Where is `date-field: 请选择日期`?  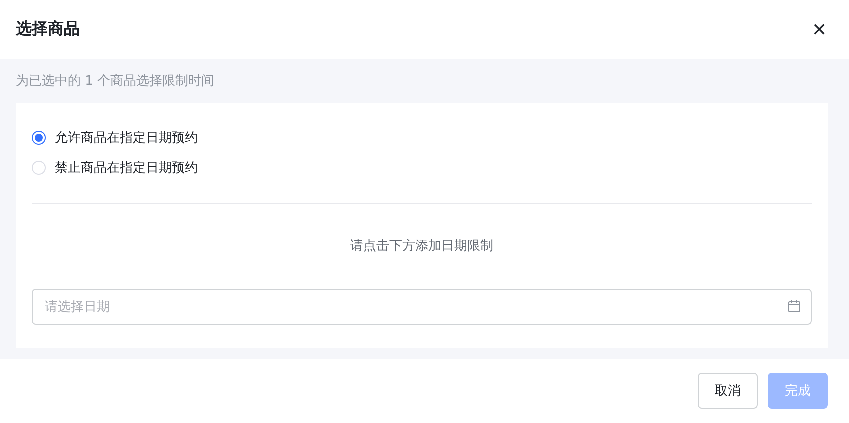
date-field: 请选择日期 is located at coordinates (422, 307).